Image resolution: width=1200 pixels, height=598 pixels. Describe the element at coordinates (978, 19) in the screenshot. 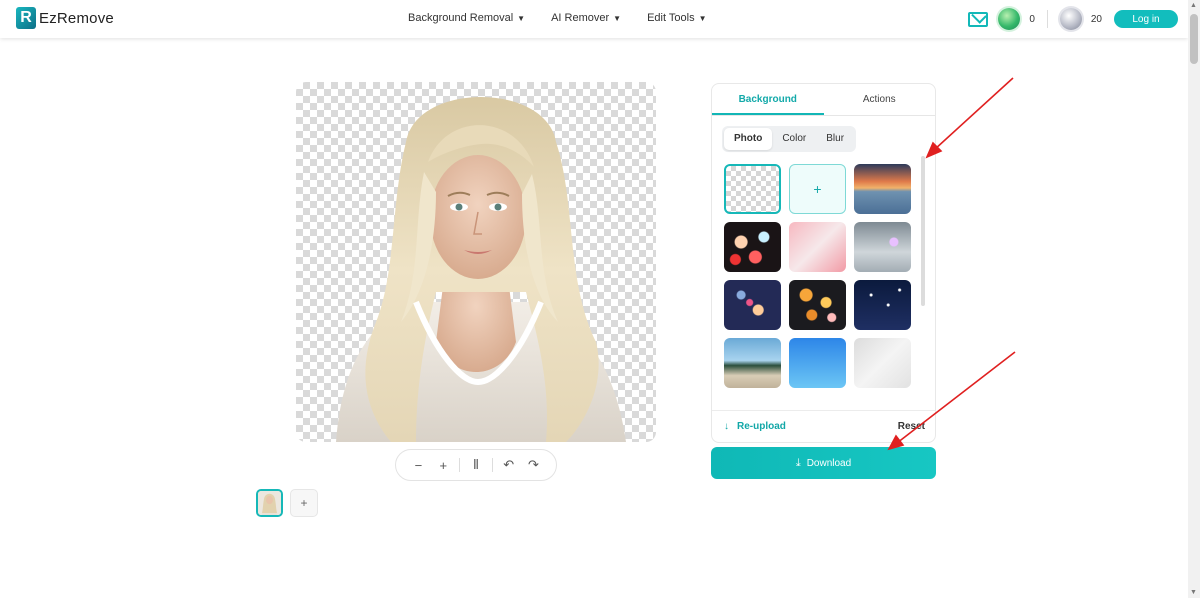

I see `mail-icon` at that location.